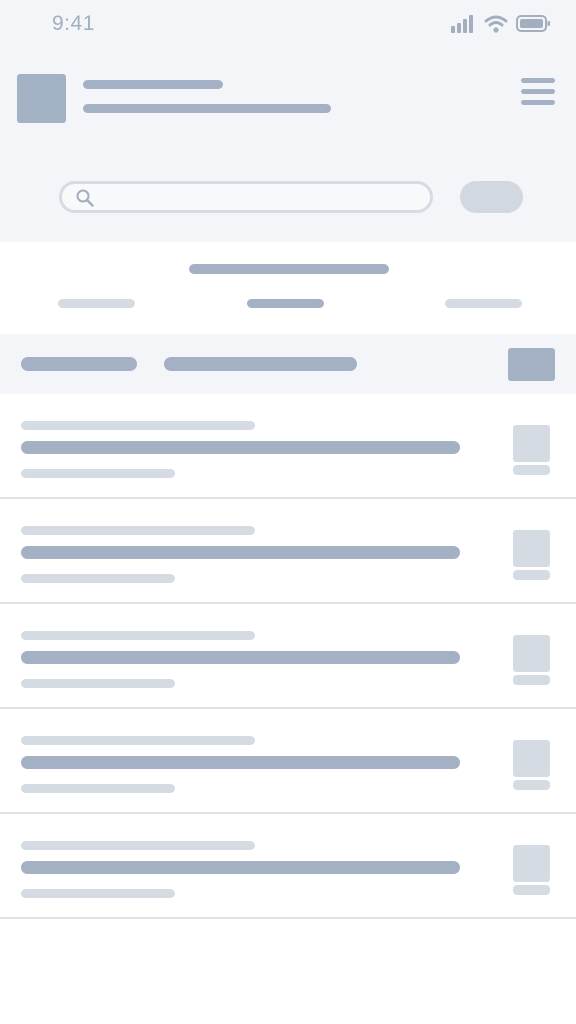 This screenshot has height=1024, width=576. I want to click on signal-icon, so click(464, 24).